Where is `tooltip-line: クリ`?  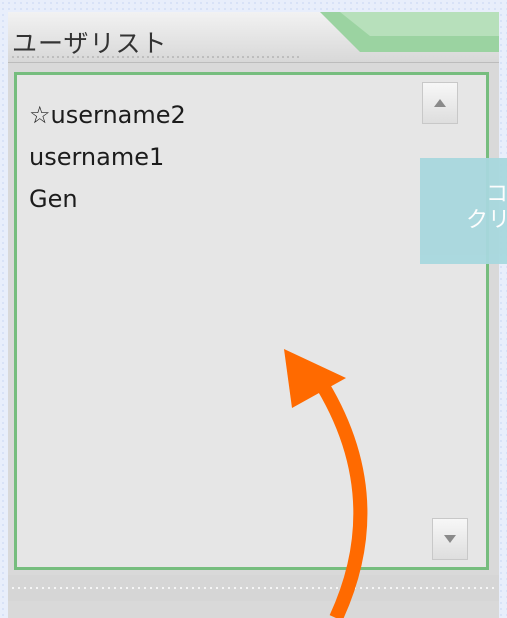 tooltip-line: クリ is located at coordinates (486, 220).